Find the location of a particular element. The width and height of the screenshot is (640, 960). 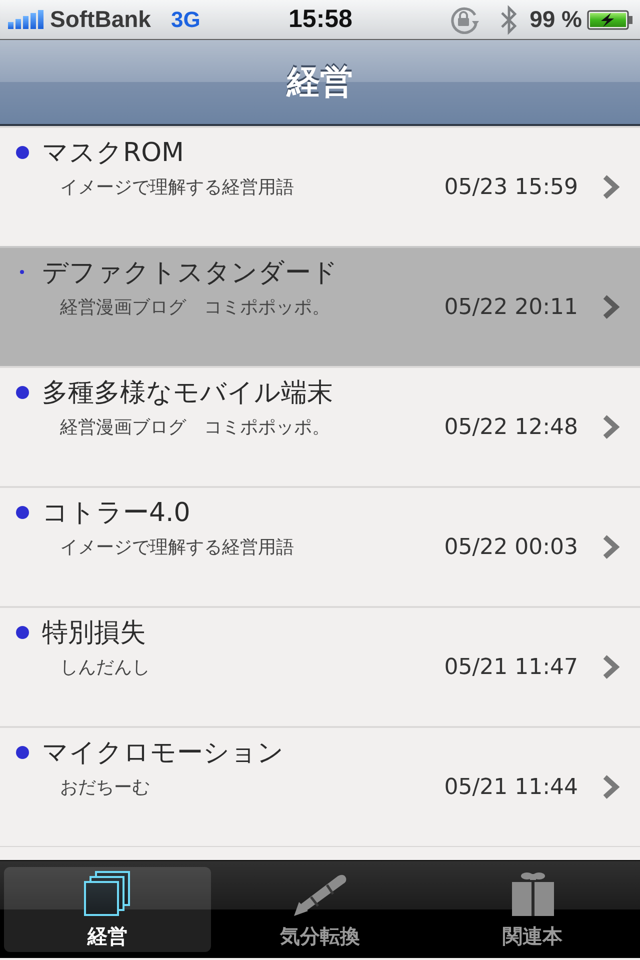

crayon-icon is located at coordinates (320, 895).